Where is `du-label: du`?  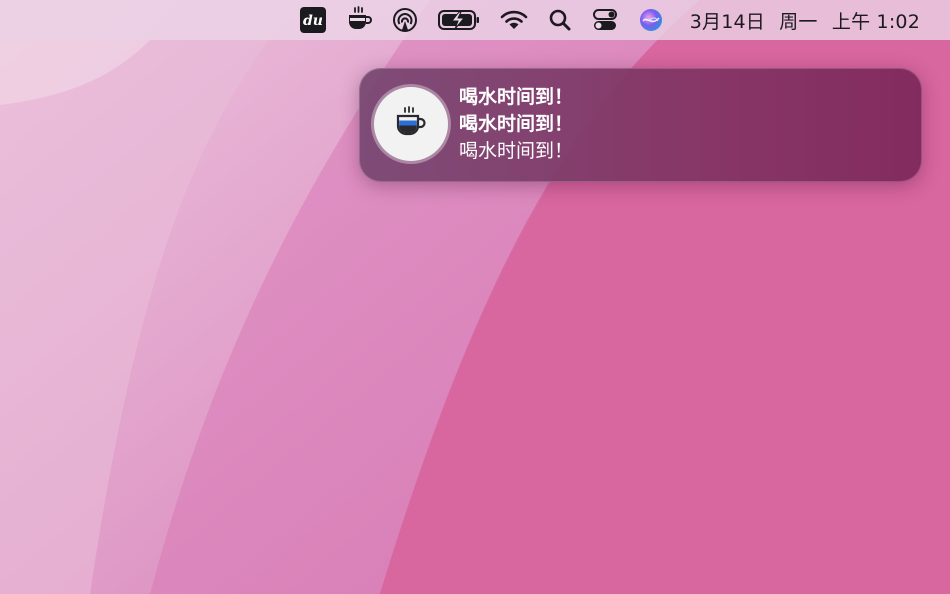
du-label: du is located at coordinates (313, 21).